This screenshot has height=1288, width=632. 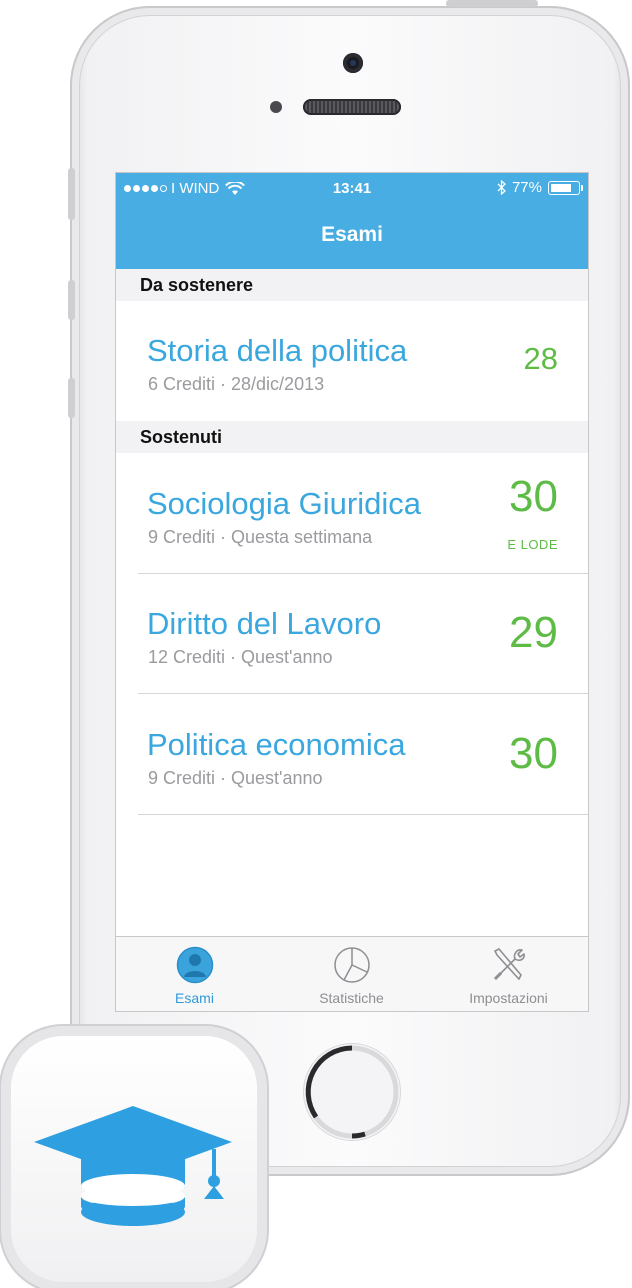 I want to click on proximity-sensor, so click(x=276, y=107).